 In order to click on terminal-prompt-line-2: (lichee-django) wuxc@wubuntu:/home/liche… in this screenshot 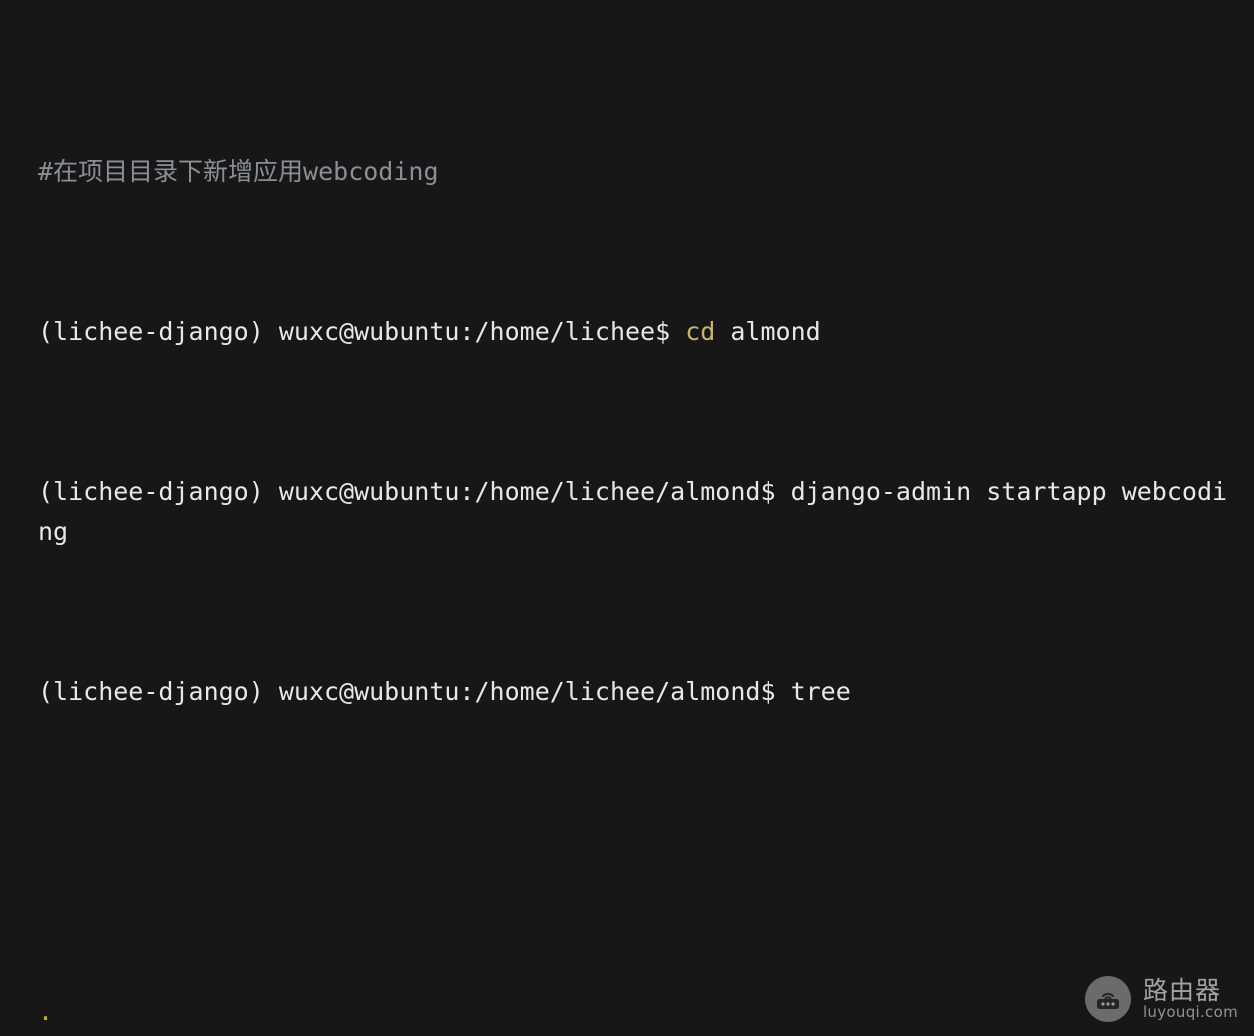, I will do `click(638, 512)`.